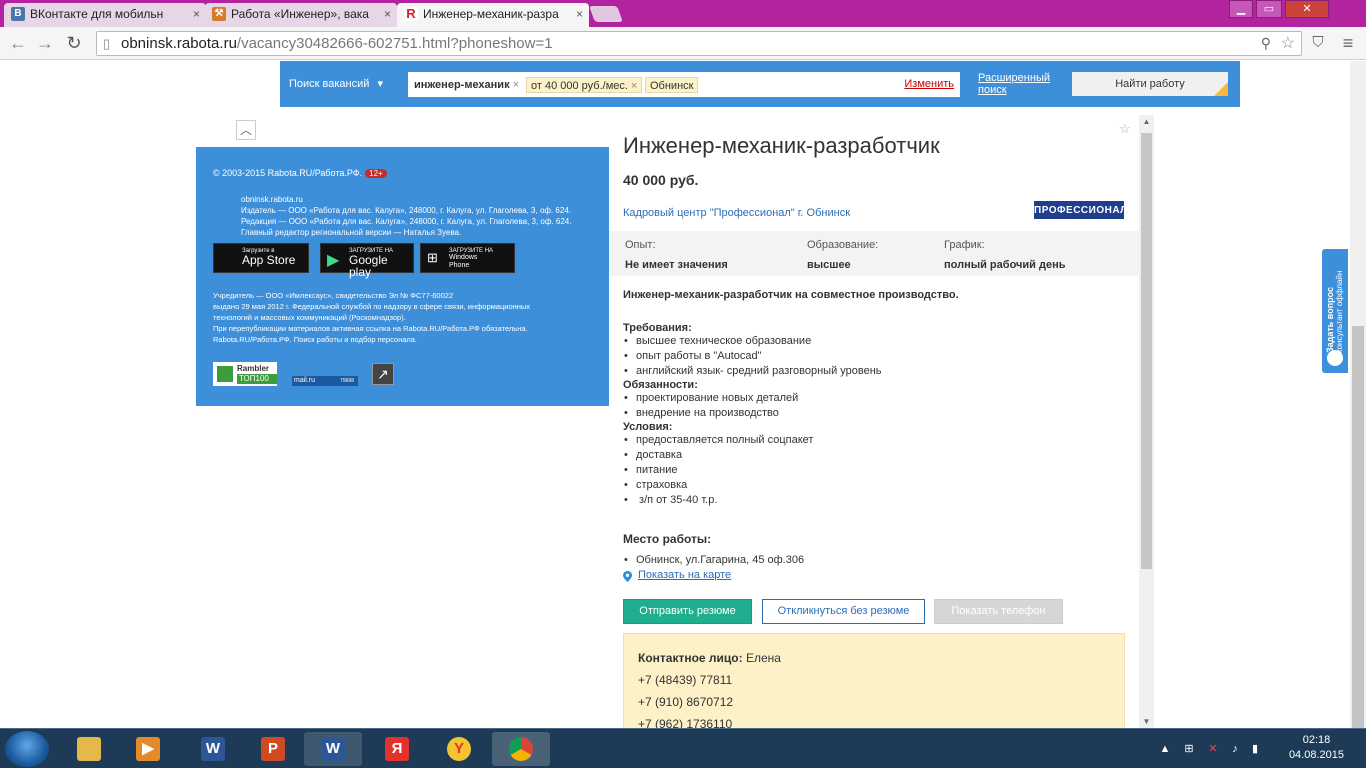  What do you see at coordinates (333, 749) in the screenshot?
I see `taskbar-word-2: W` at bounding box center [333, 749].